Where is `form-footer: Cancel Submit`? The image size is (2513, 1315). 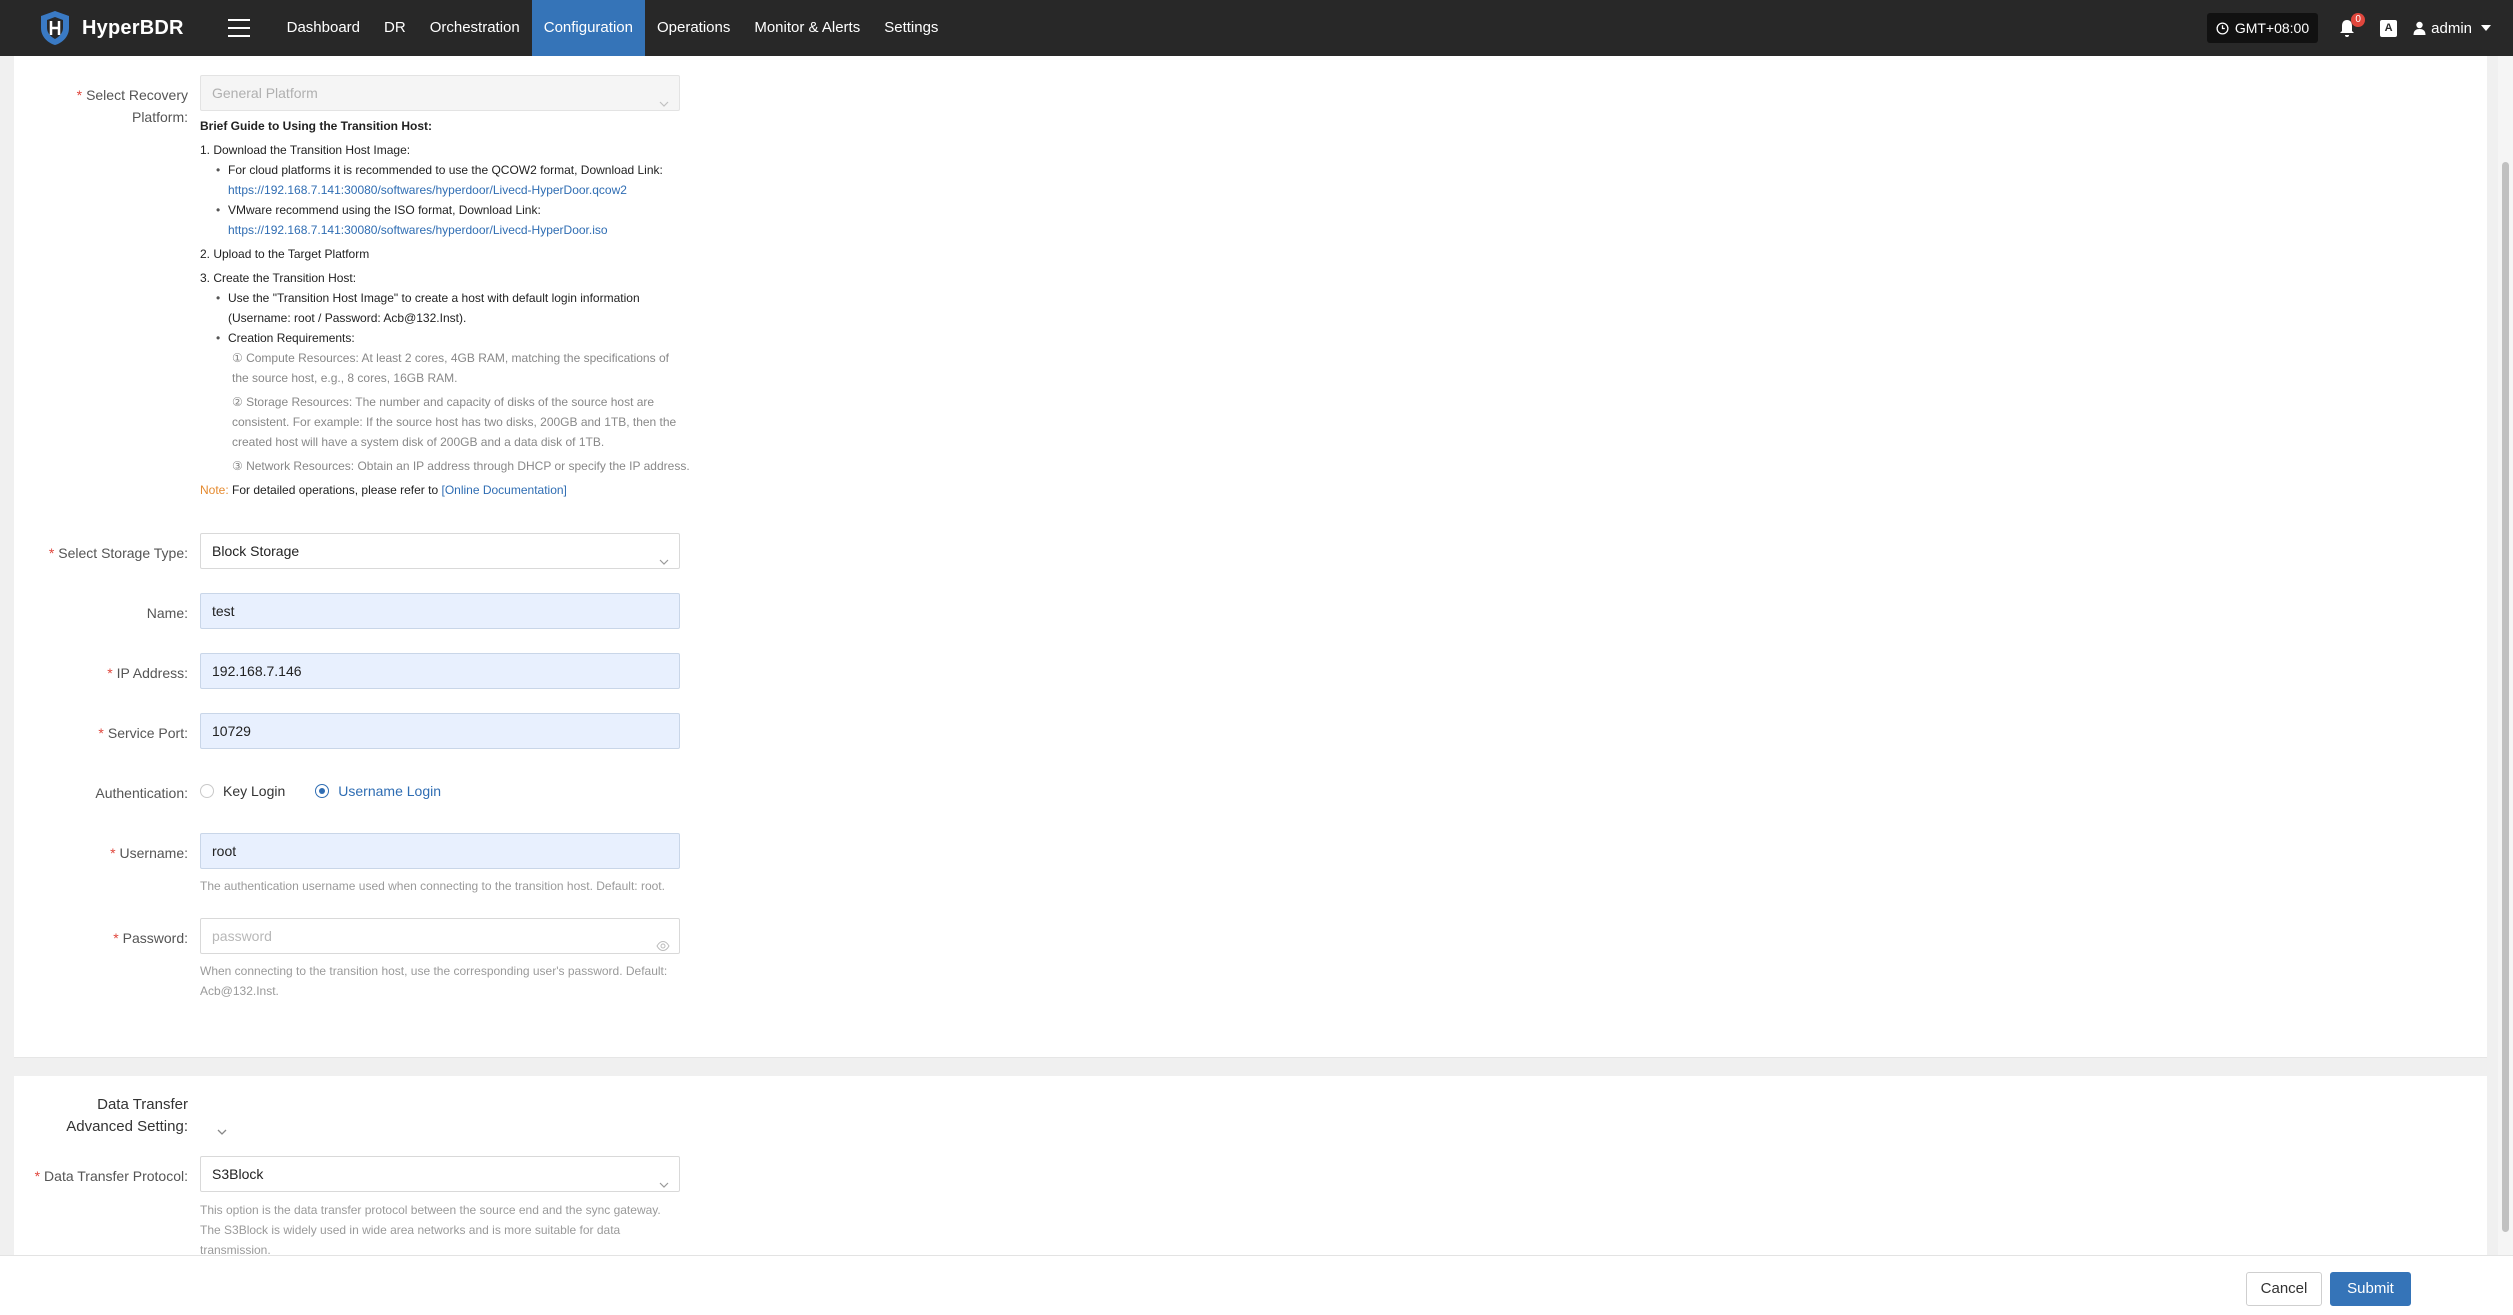
form-footer: Cancel Submit is located at coordinates (1256, 1285).